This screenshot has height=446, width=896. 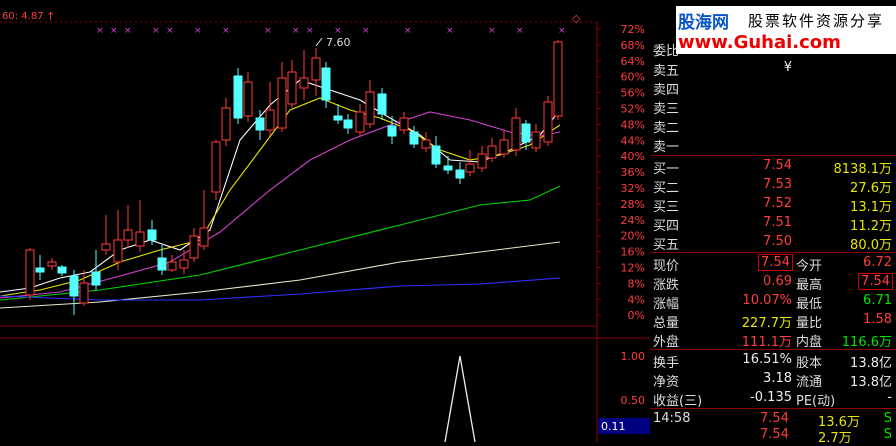 What do you see at coordinates (777, 378) in the screenshot?
I see `fin-row-v1: 3.18` at bounding box center [777, 378].